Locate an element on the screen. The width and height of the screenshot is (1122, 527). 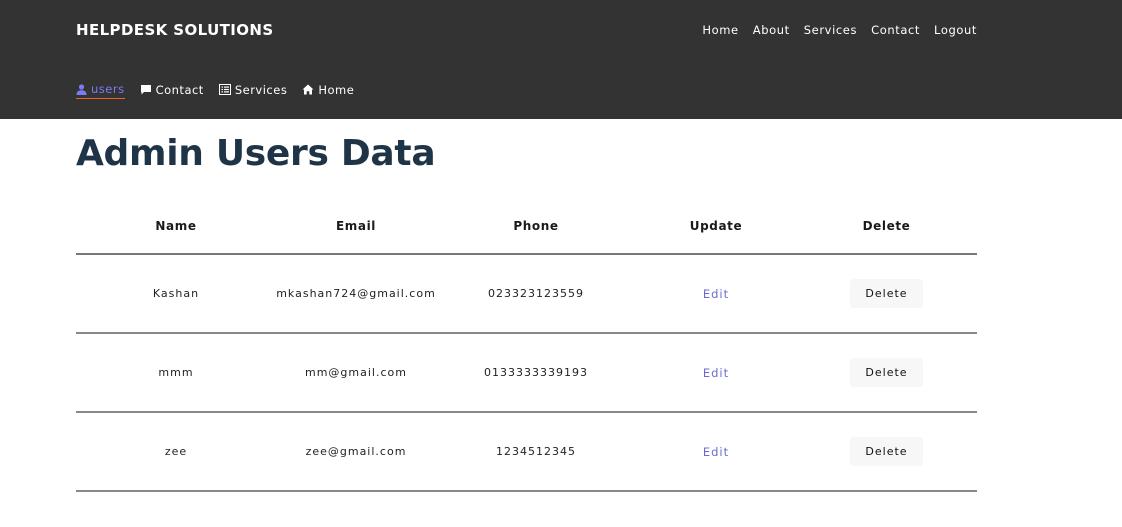
sub-nav-users: users is located at coordinates (100, 90).